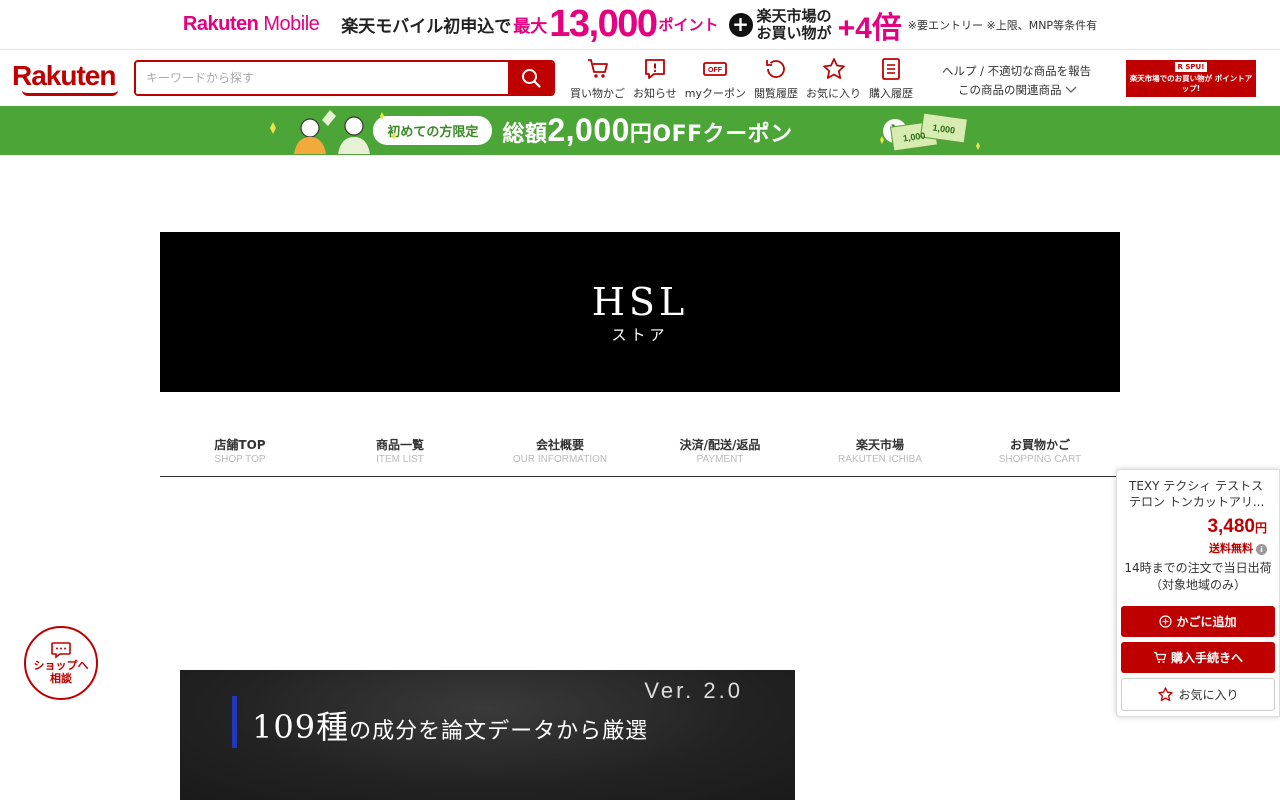 The width and height of the screenshot is (1280, 800). What do you see at coordinates (61, 650) in the screenshot?
I see `chat-bubble-icon` at bounding box center [61, 650].